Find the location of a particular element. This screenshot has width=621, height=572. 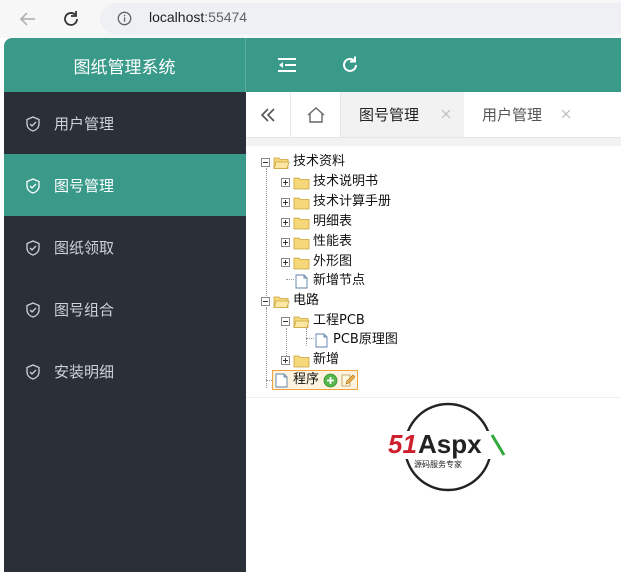

tree-node: 新增节点 is located at coordinates (329, 281).